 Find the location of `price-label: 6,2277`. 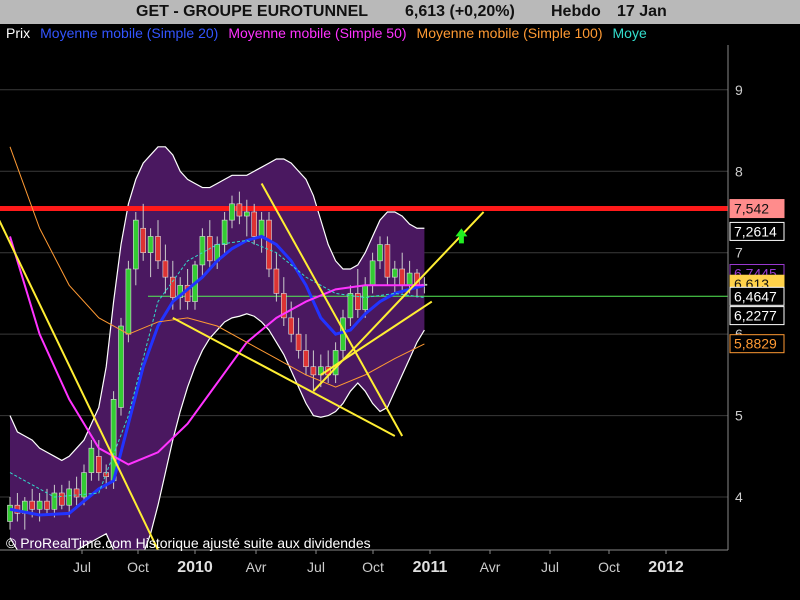

price-label: 6,2277 is located at coordinates (755, 316).